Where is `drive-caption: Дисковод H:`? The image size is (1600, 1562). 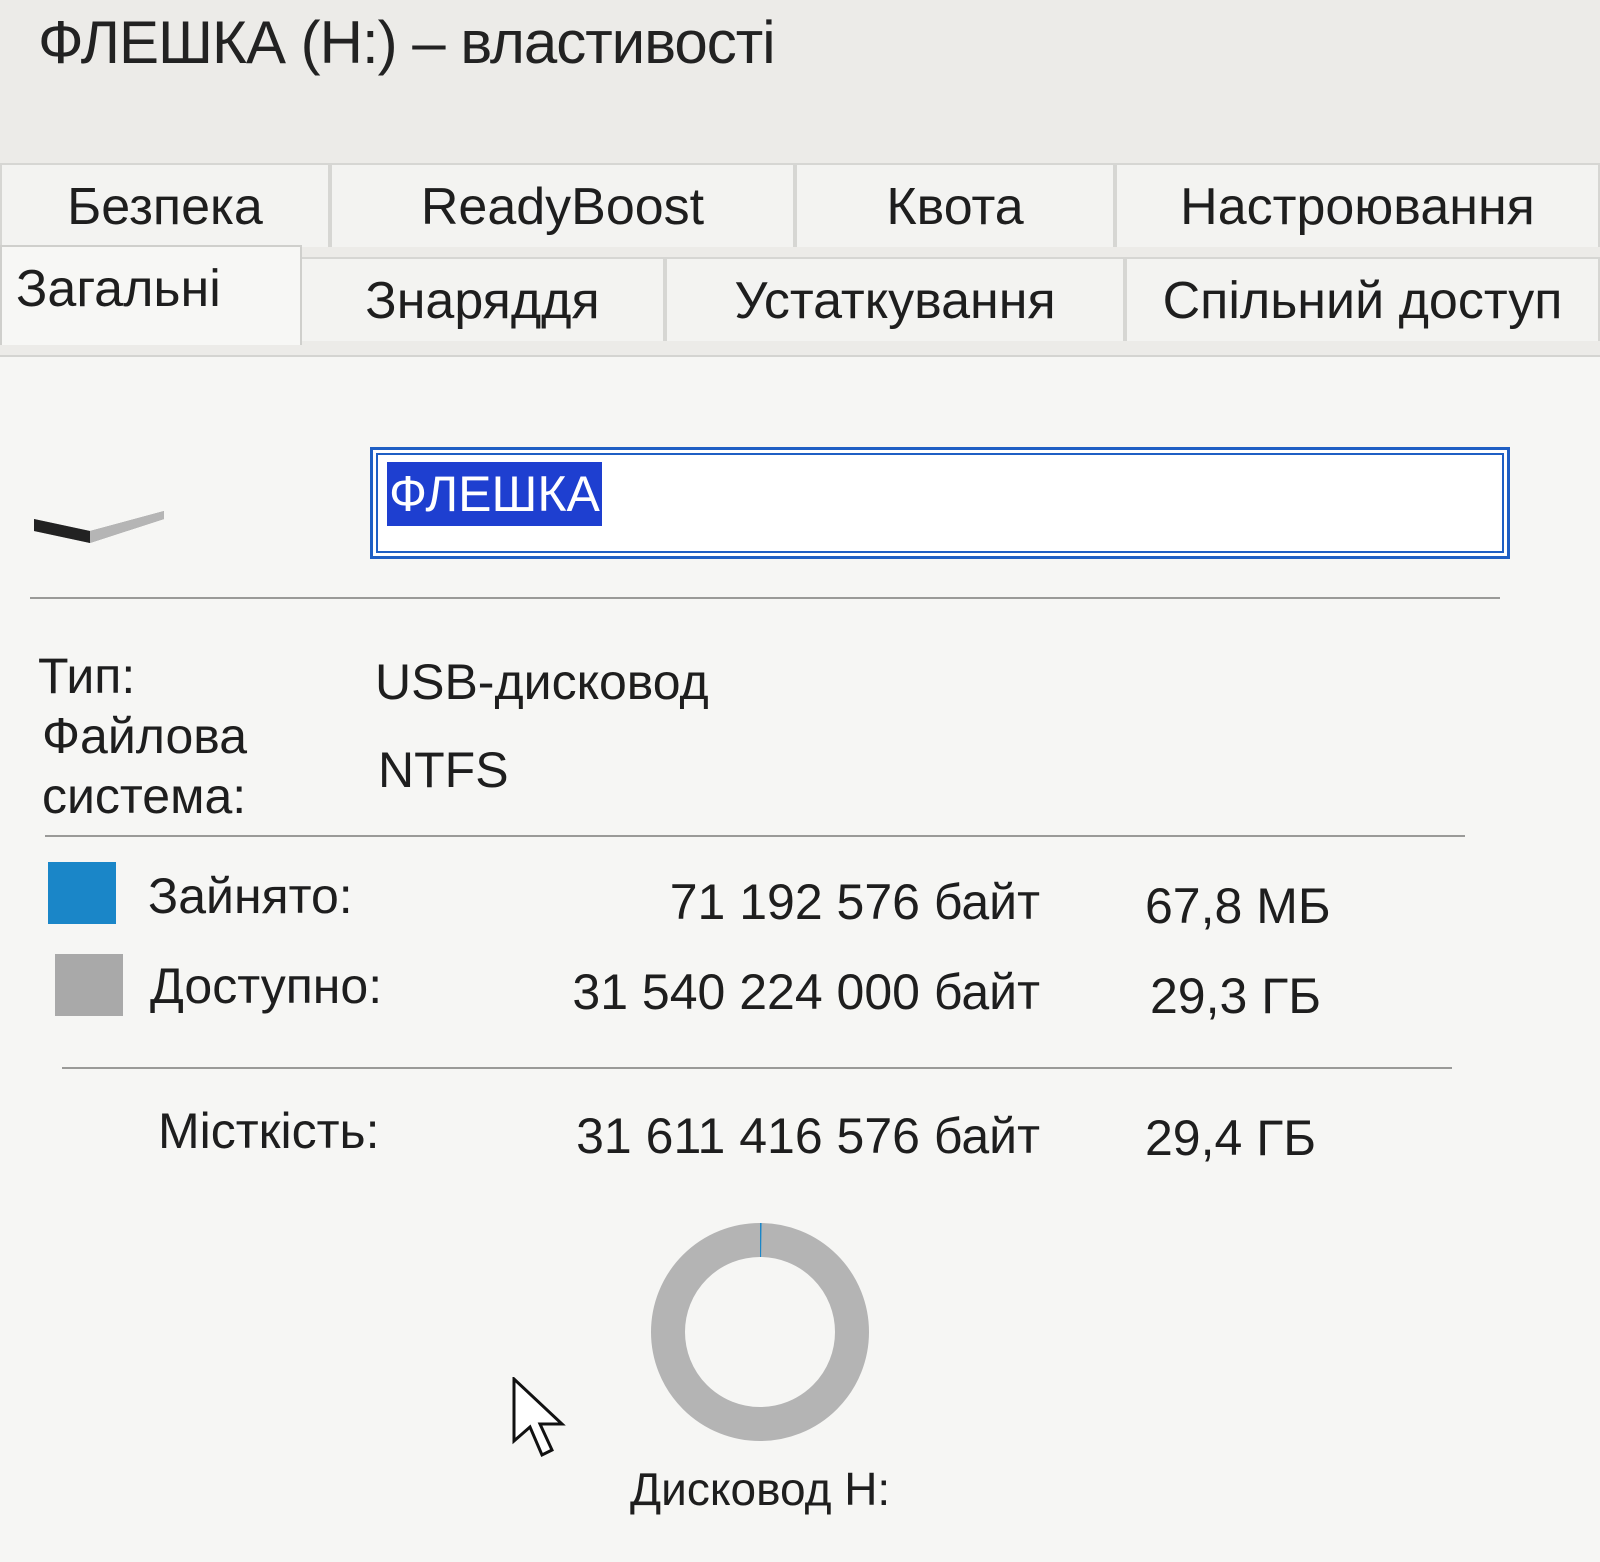
drive-caption: Дисковод H: is located at coordinates (760, 1489).